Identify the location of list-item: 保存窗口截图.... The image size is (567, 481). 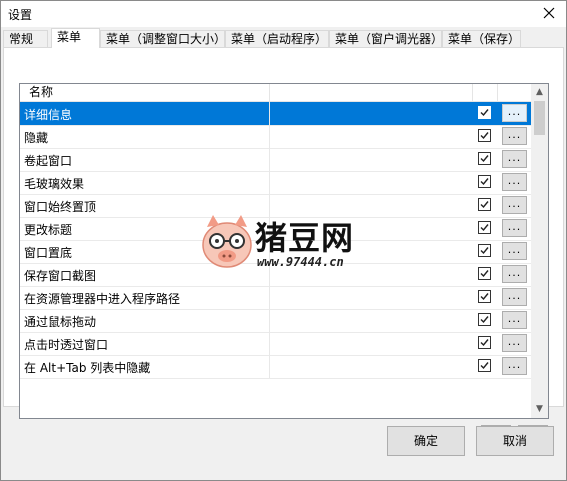
(275, 274).